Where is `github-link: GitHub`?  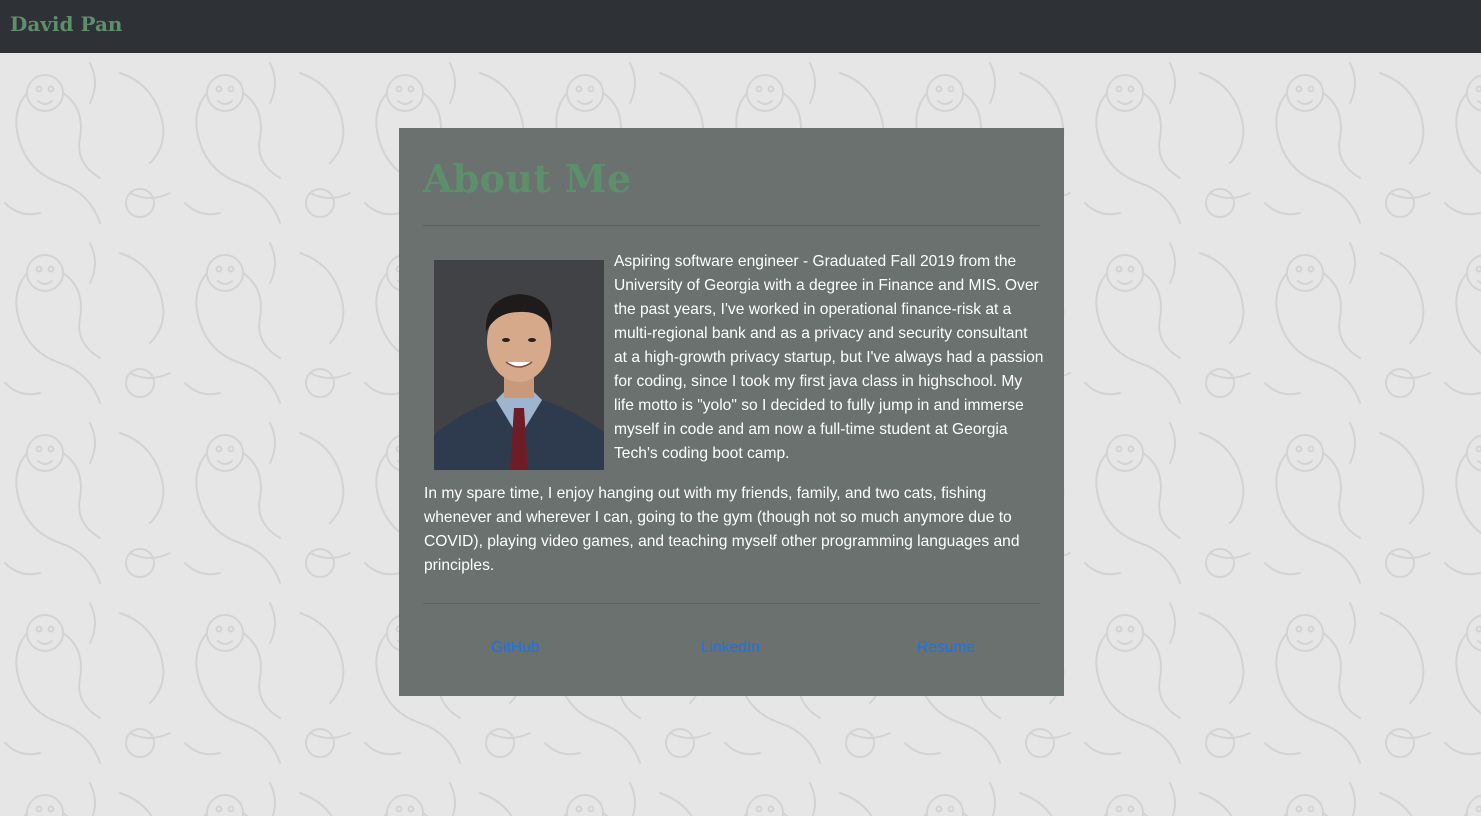
github-link: GitHub is located at coordinates (515, 648).